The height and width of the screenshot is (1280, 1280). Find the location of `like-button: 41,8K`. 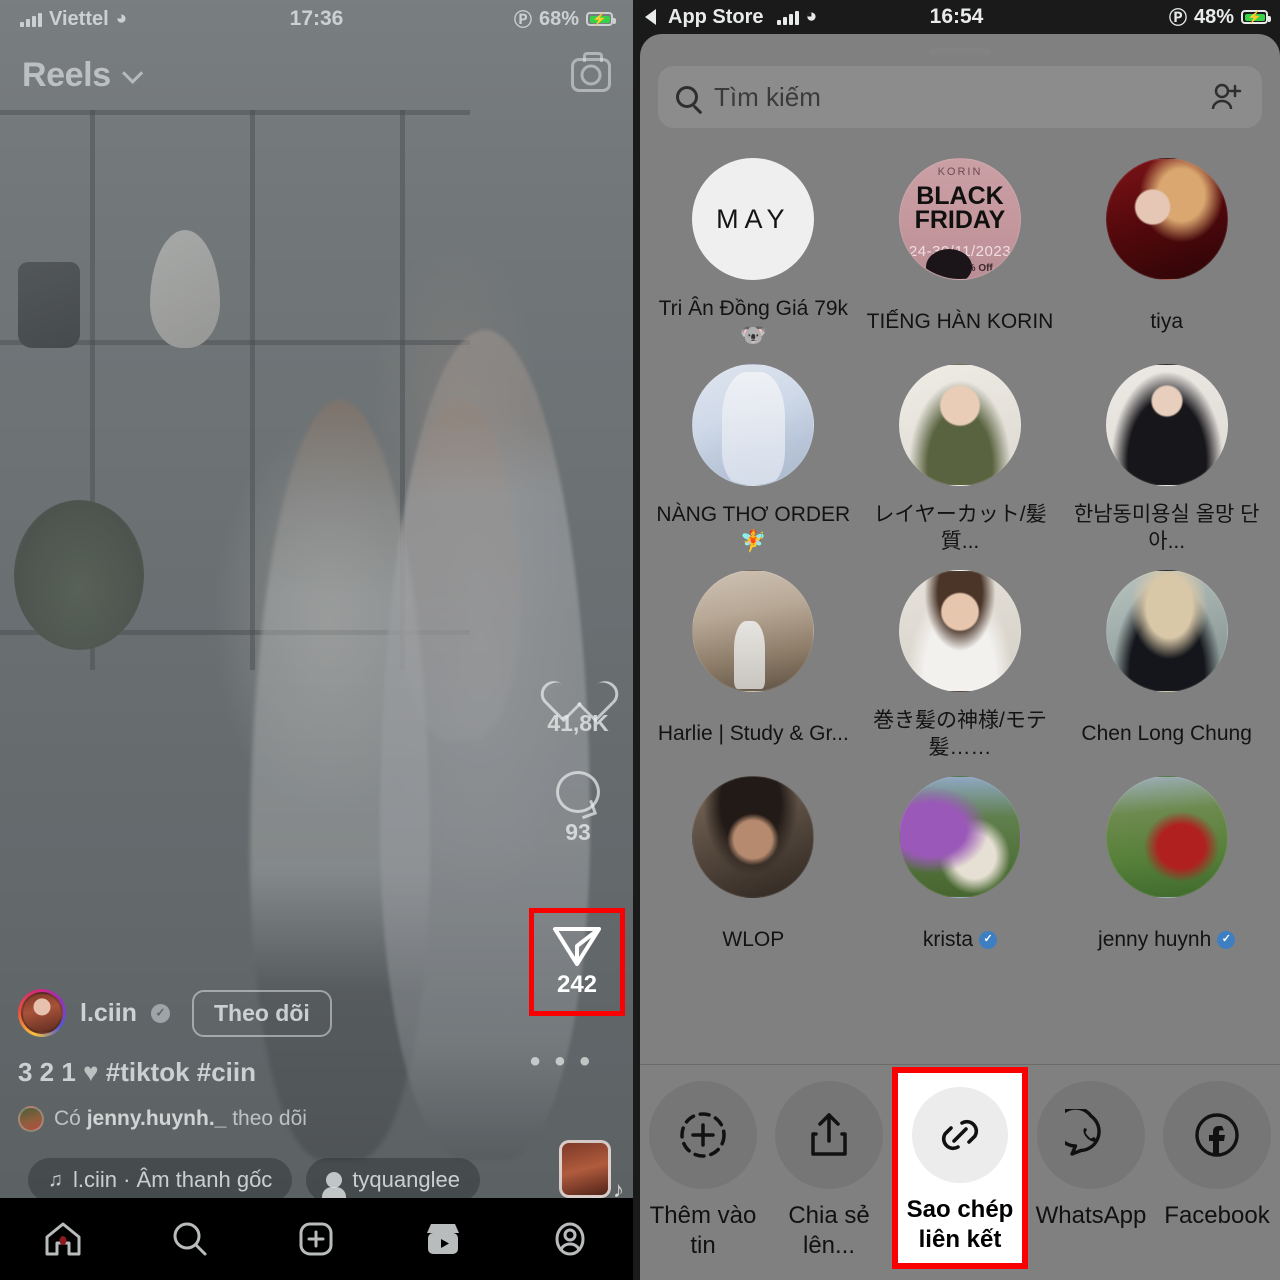

like-button: 41,8K is located at coordinates (578, 698).